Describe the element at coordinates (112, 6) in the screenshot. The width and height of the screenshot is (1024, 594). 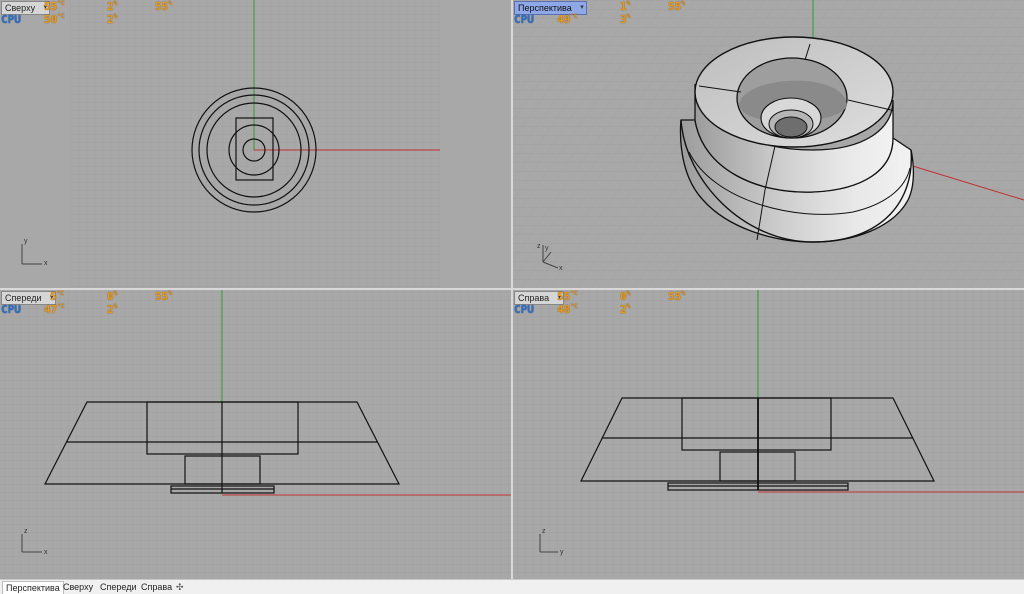
I see `hud-temp-2: 2%` at that location.